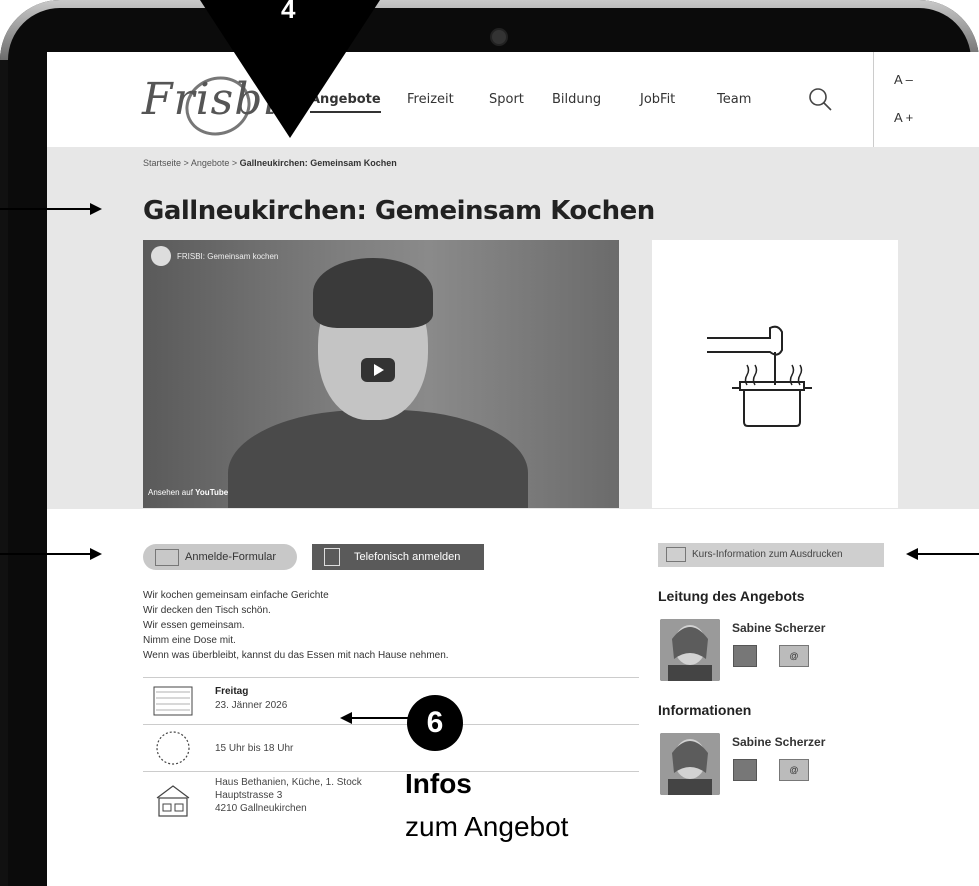 This screenshot has height=886, width=979. Describe the element at coordinates (227, 256) in the screenshot. I see `video-title: FRISBI: Gemeinsam kochen` at that location.